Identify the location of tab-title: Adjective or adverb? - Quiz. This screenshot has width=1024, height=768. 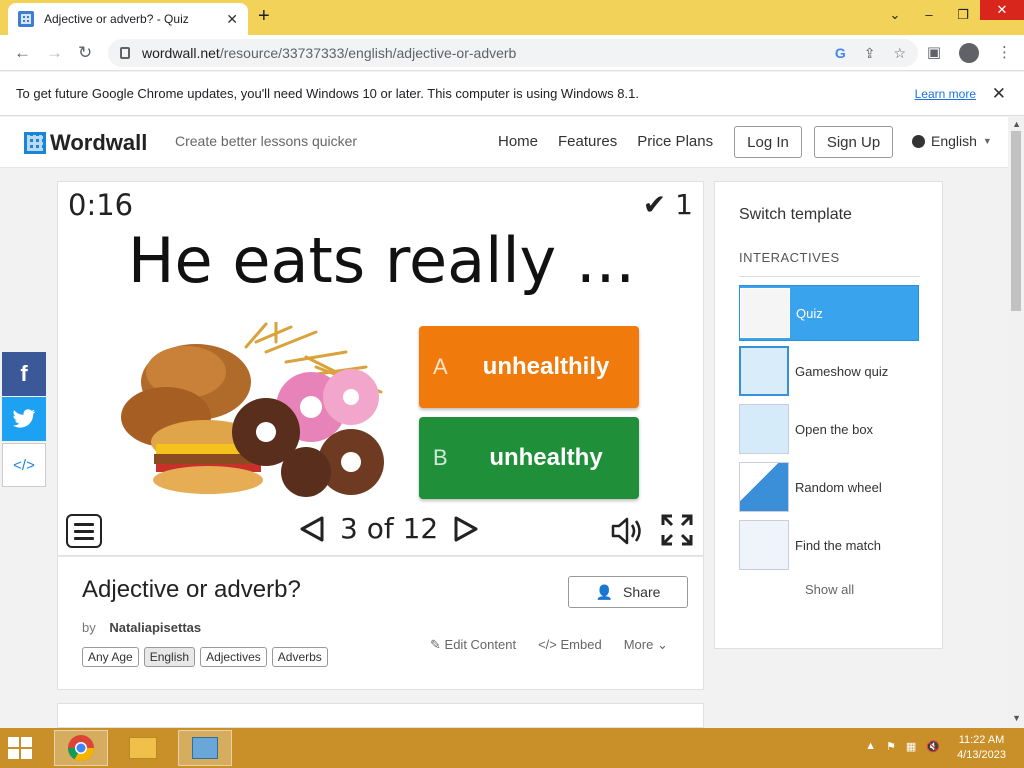
(116, 19).